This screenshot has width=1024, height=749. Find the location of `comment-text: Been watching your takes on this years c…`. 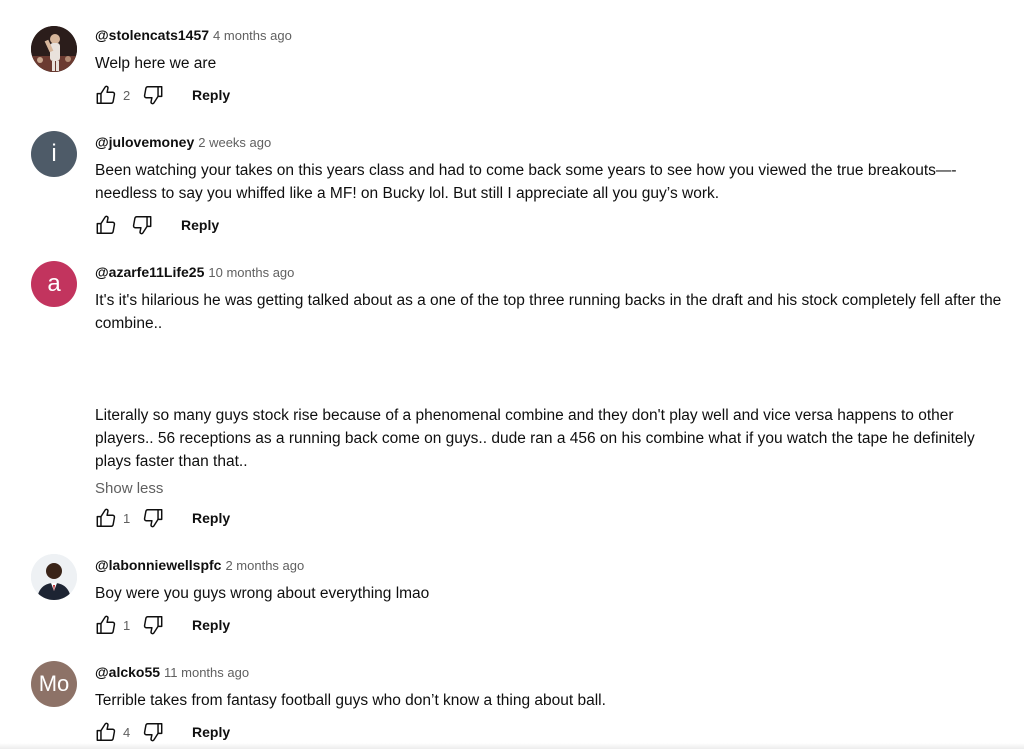

comment-text: Been watching your takes on this years c… is located at coordinates (526, 182).